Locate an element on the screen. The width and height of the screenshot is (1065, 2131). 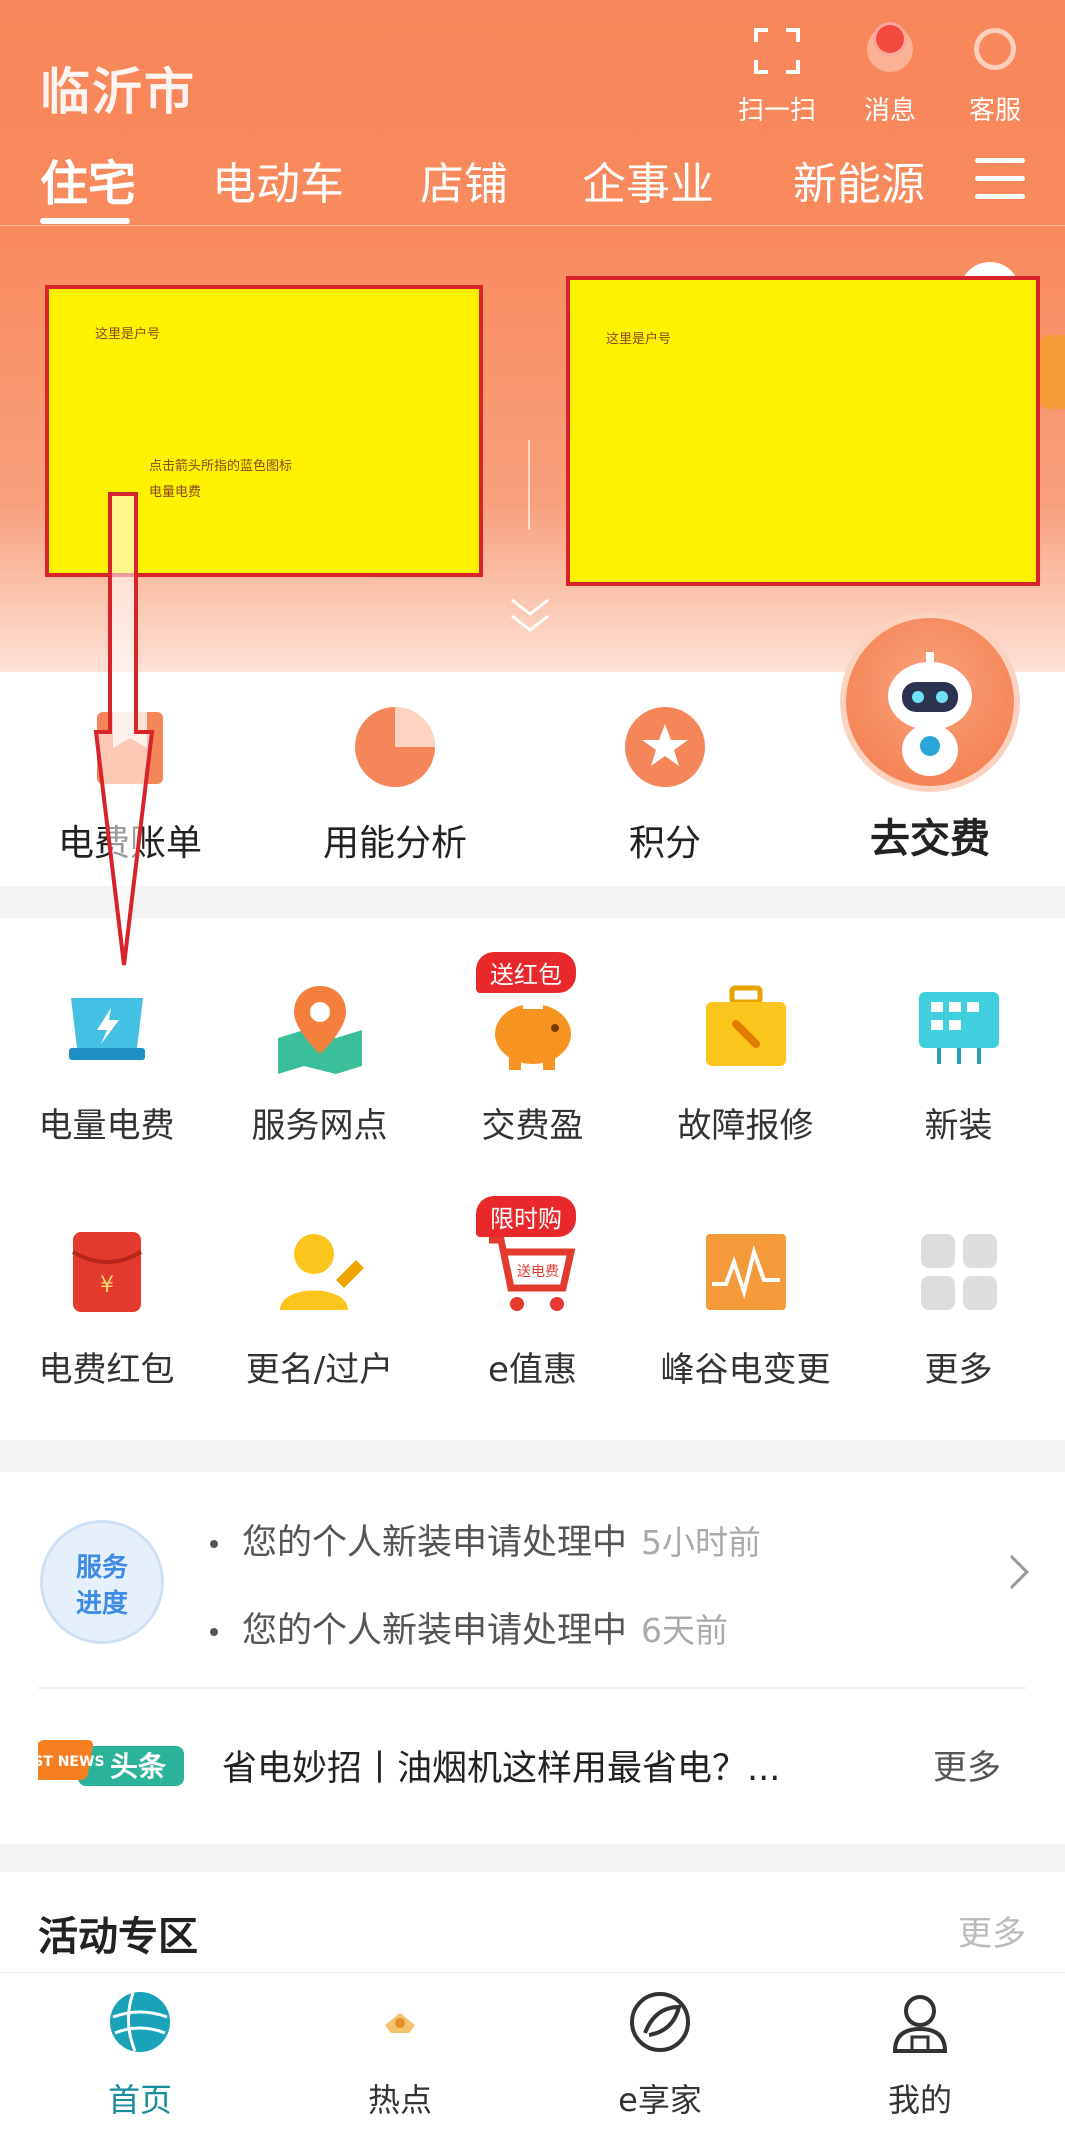
service-label: 更名/过户 is located at coordinates (319, 1370).